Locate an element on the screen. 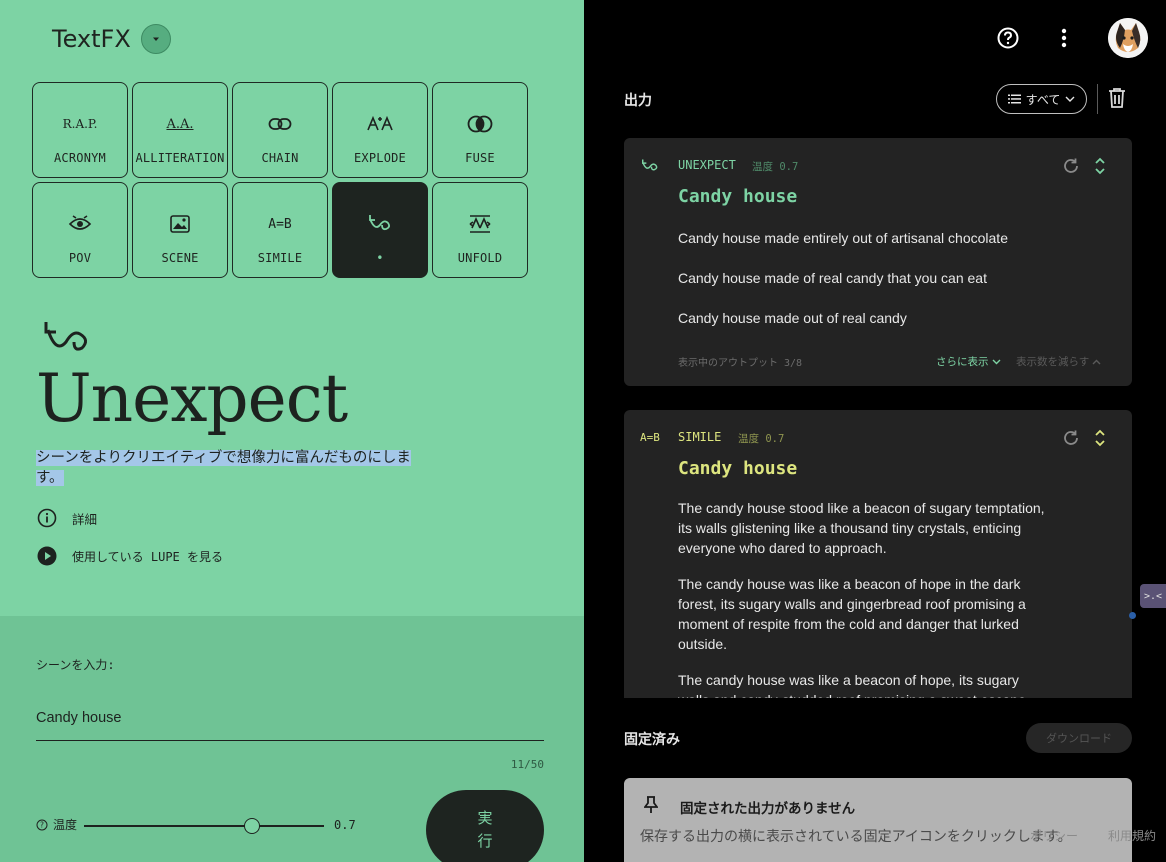  tool-fuse: FUSE is located at coordinates (480, 130).